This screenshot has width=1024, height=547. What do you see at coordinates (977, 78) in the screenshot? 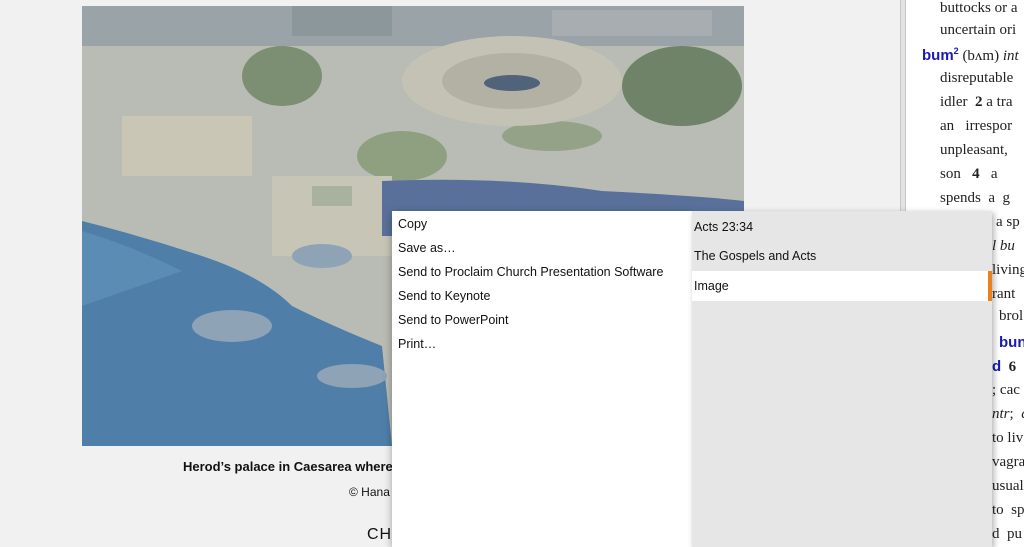
I see `dict-line: disreputable` at bounding box center [977, 78].